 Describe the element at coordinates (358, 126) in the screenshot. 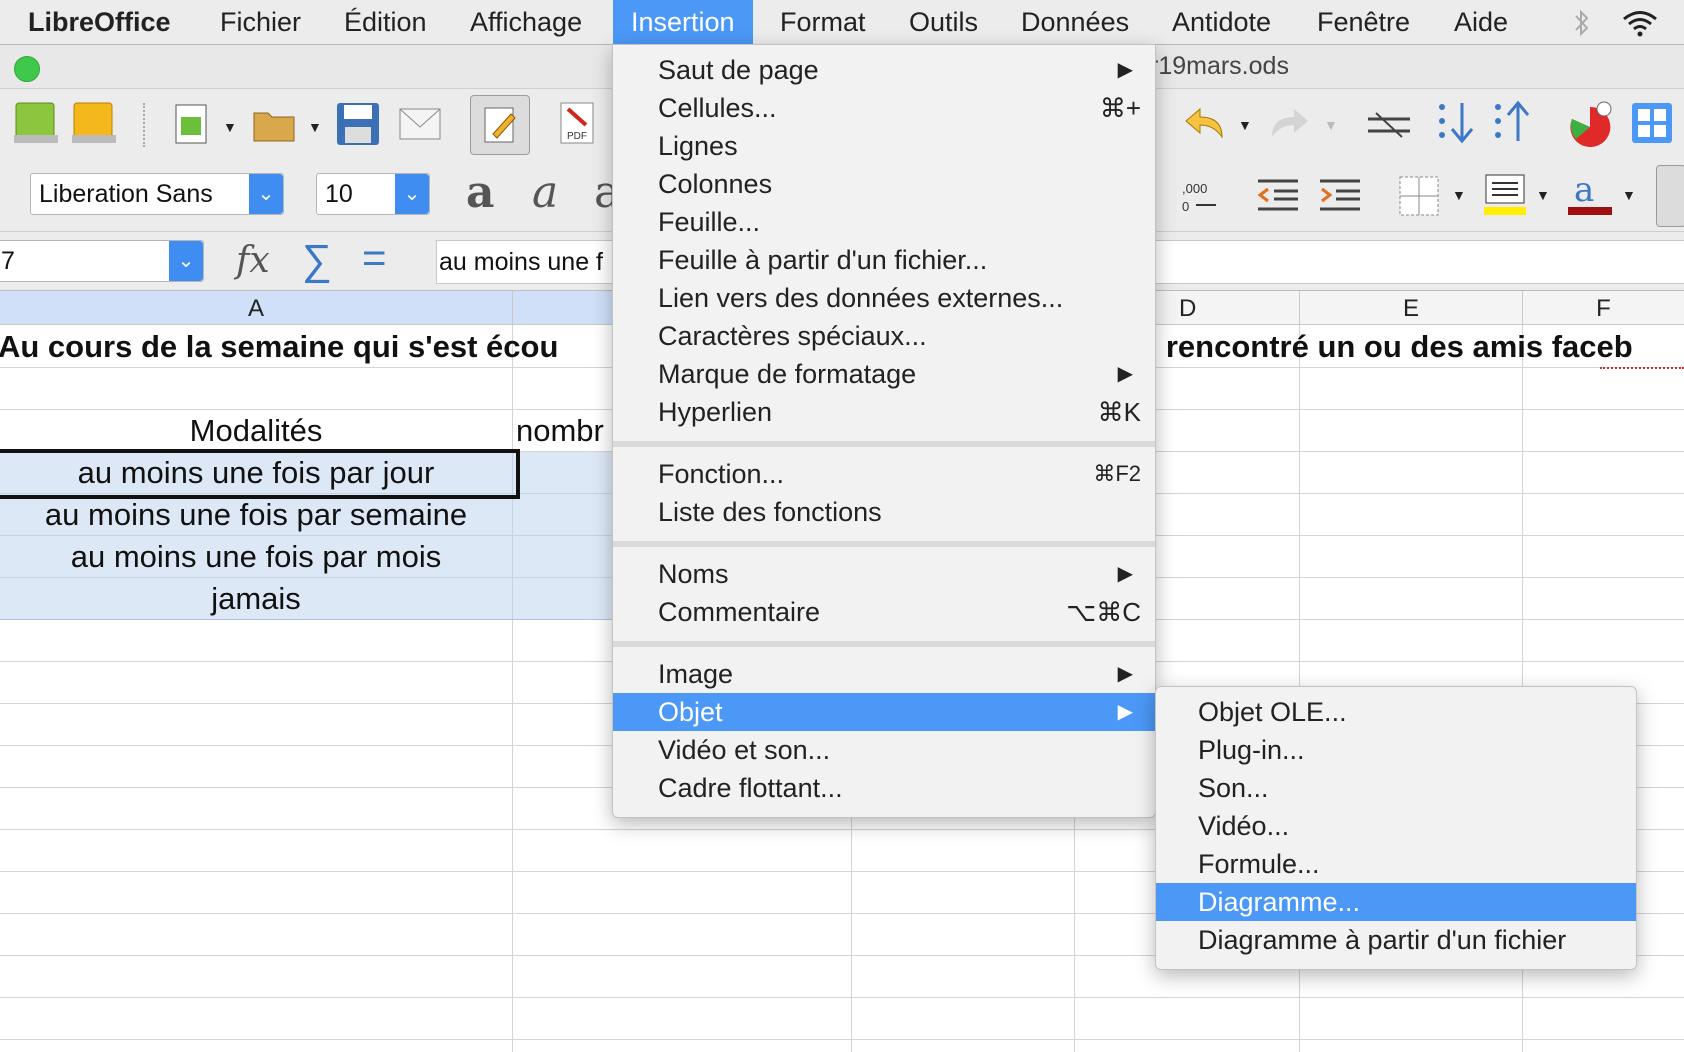

I see `save-icon` at that location.